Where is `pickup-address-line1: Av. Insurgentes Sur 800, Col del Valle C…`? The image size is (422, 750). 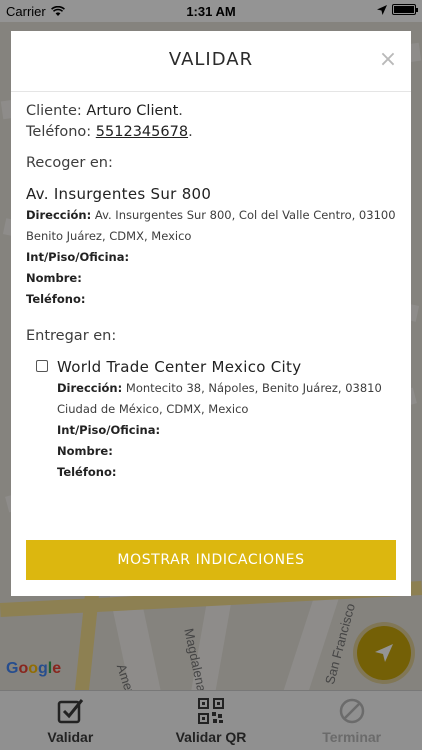 pickup-address-line1: Av. Insurgentes Sur 800, Col del Valle C… is located at coordinates (245, 215).